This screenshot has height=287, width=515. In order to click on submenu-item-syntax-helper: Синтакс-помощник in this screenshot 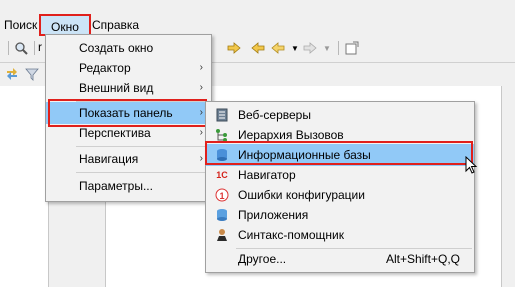, I will do `click(340, 235)`.